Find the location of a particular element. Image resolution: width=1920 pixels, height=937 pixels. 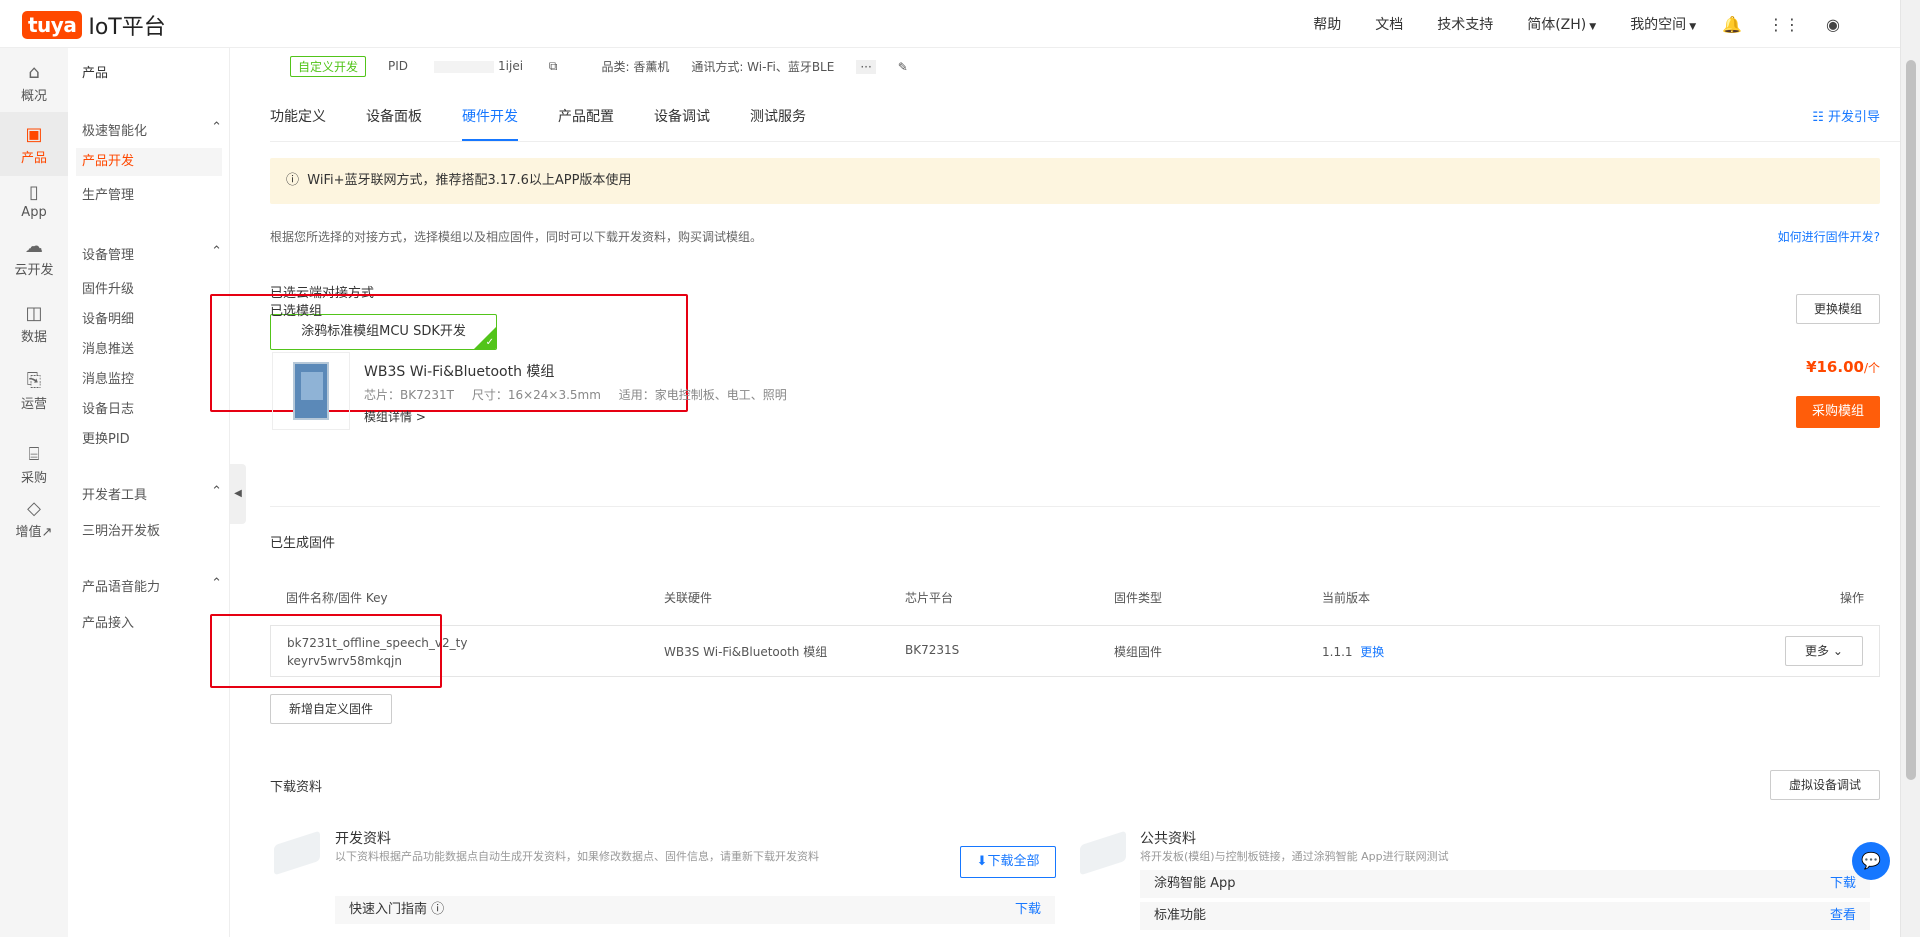

bell-icon: 🔔 is located at coordinates (1732, 24).